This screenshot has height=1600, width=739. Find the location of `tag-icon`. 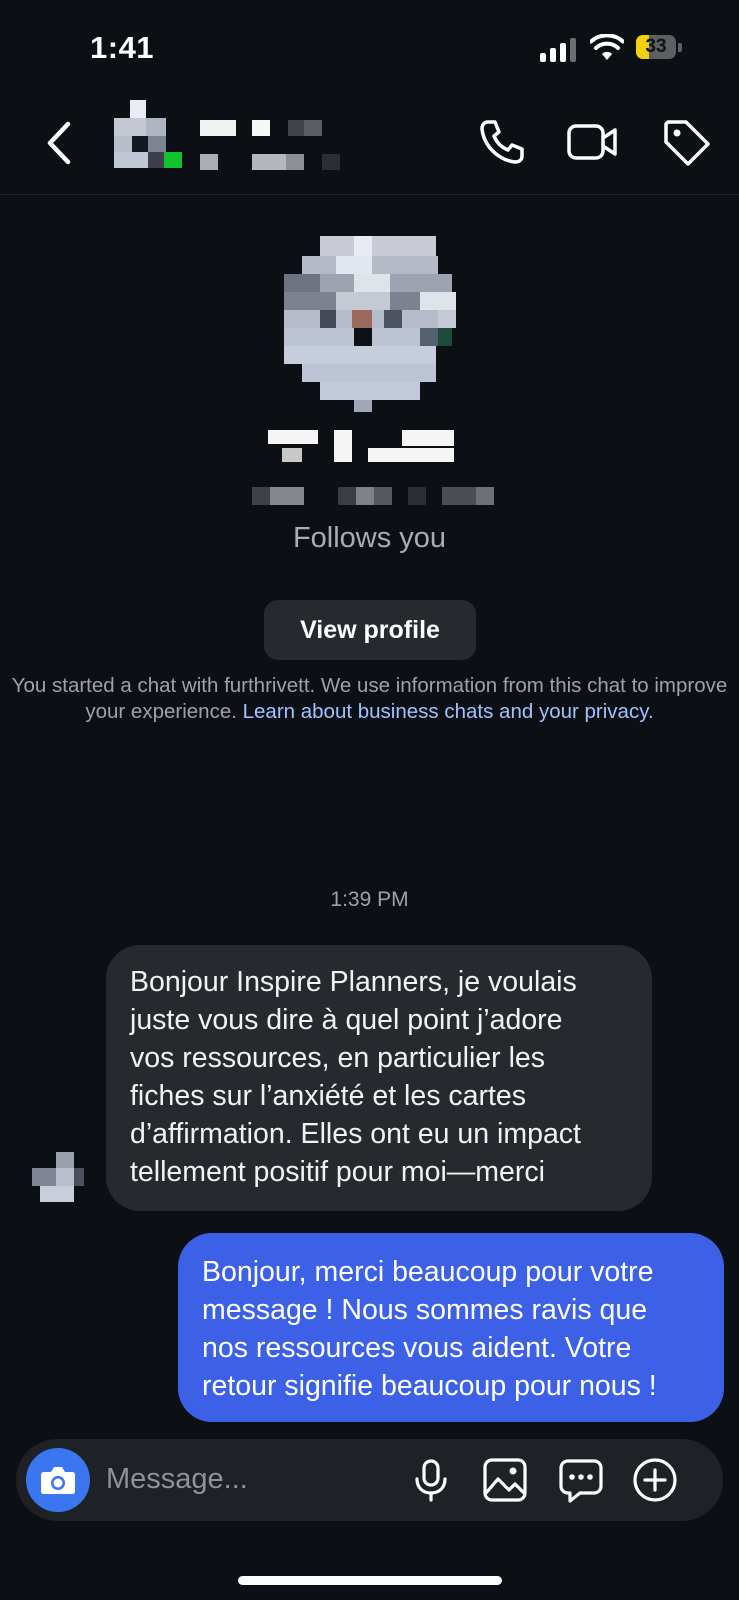

tag-icon is located at coordinates (686, 142).